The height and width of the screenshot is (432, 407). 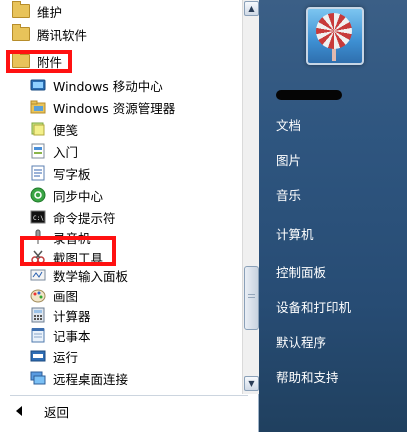 I want to click on link-control-panel: 控制面板, so click(x=301, y=273).